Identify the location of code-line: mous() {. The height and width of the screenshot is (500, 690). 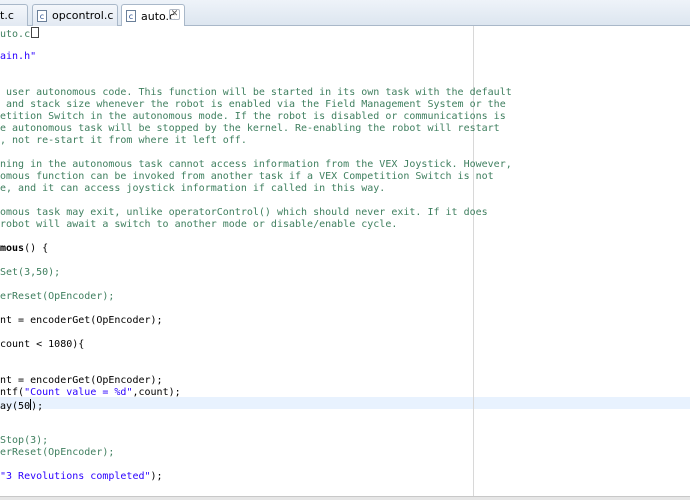
(24, 249).